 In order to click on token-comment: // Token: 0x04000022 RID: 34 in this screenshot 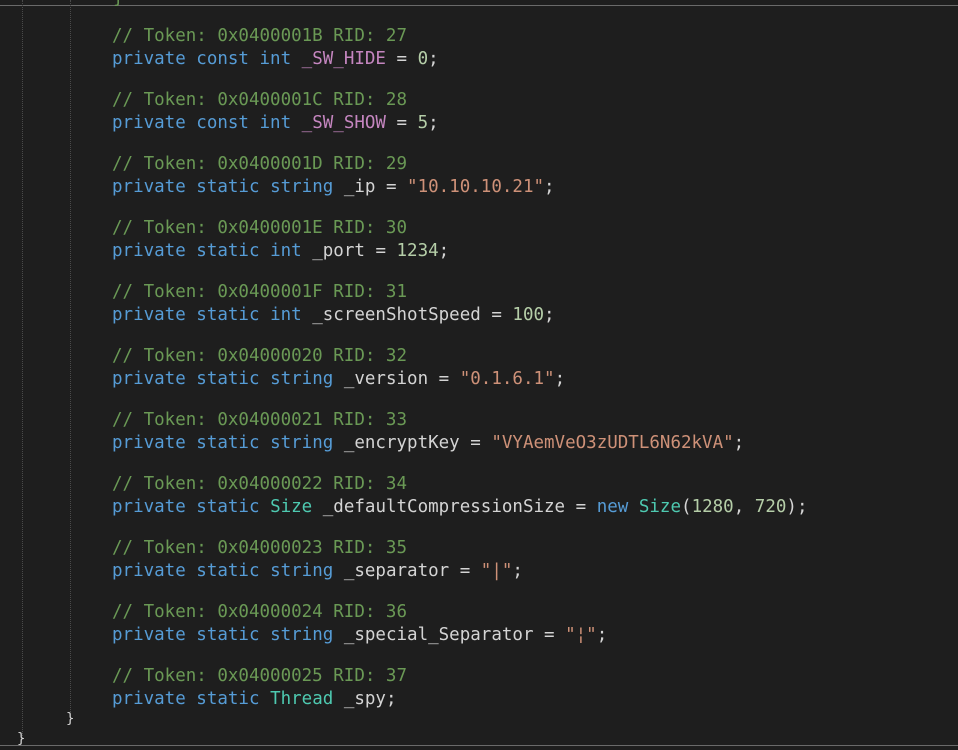, I will do `click(260, 484)`.